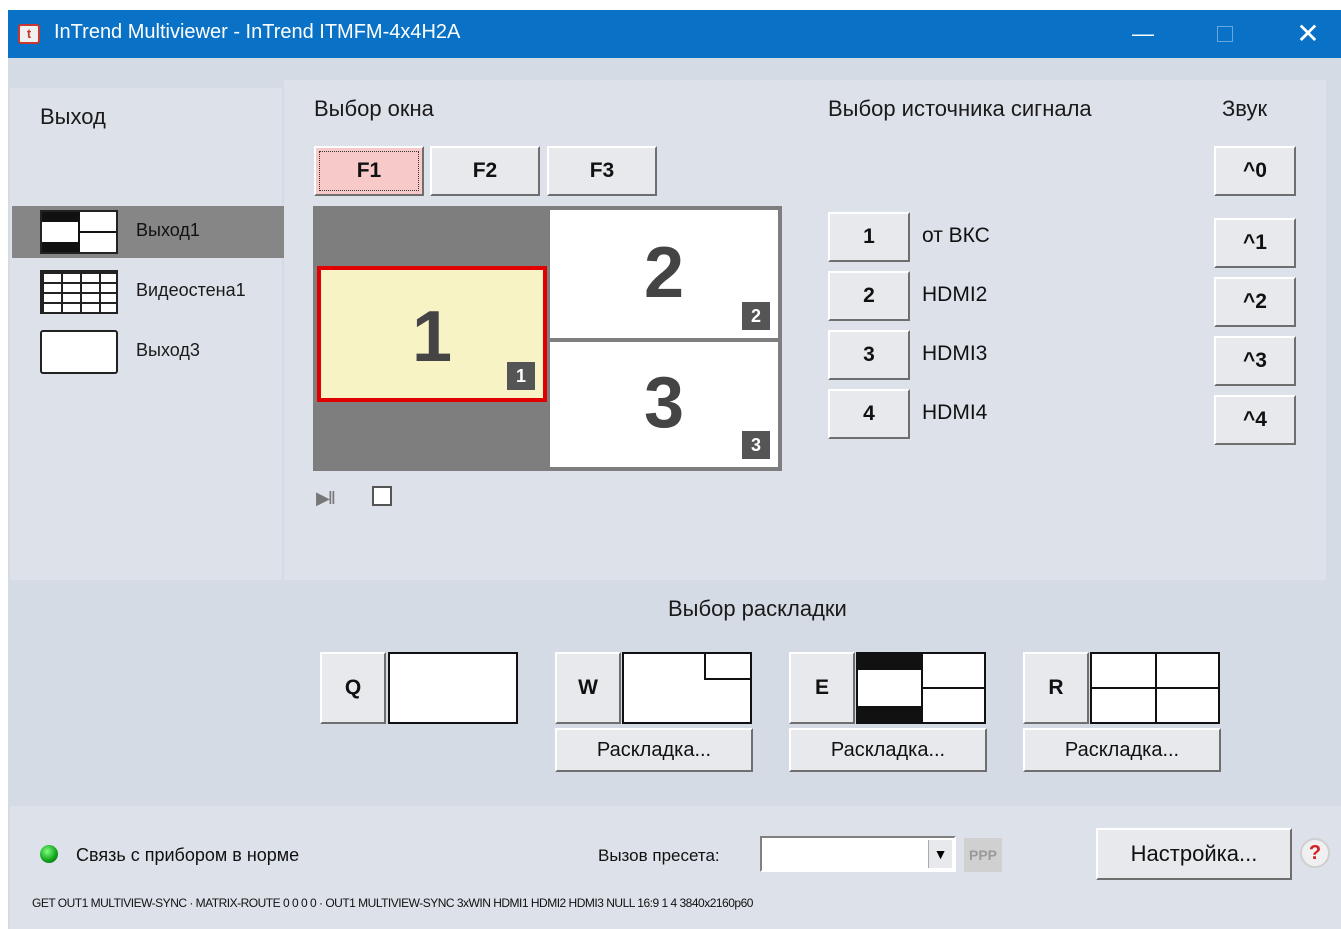 This screenshot has width=1341, height=929. Describe the element at coordinates (869, 296) in the screenshot. I see `source-button-2: 2` at that location.